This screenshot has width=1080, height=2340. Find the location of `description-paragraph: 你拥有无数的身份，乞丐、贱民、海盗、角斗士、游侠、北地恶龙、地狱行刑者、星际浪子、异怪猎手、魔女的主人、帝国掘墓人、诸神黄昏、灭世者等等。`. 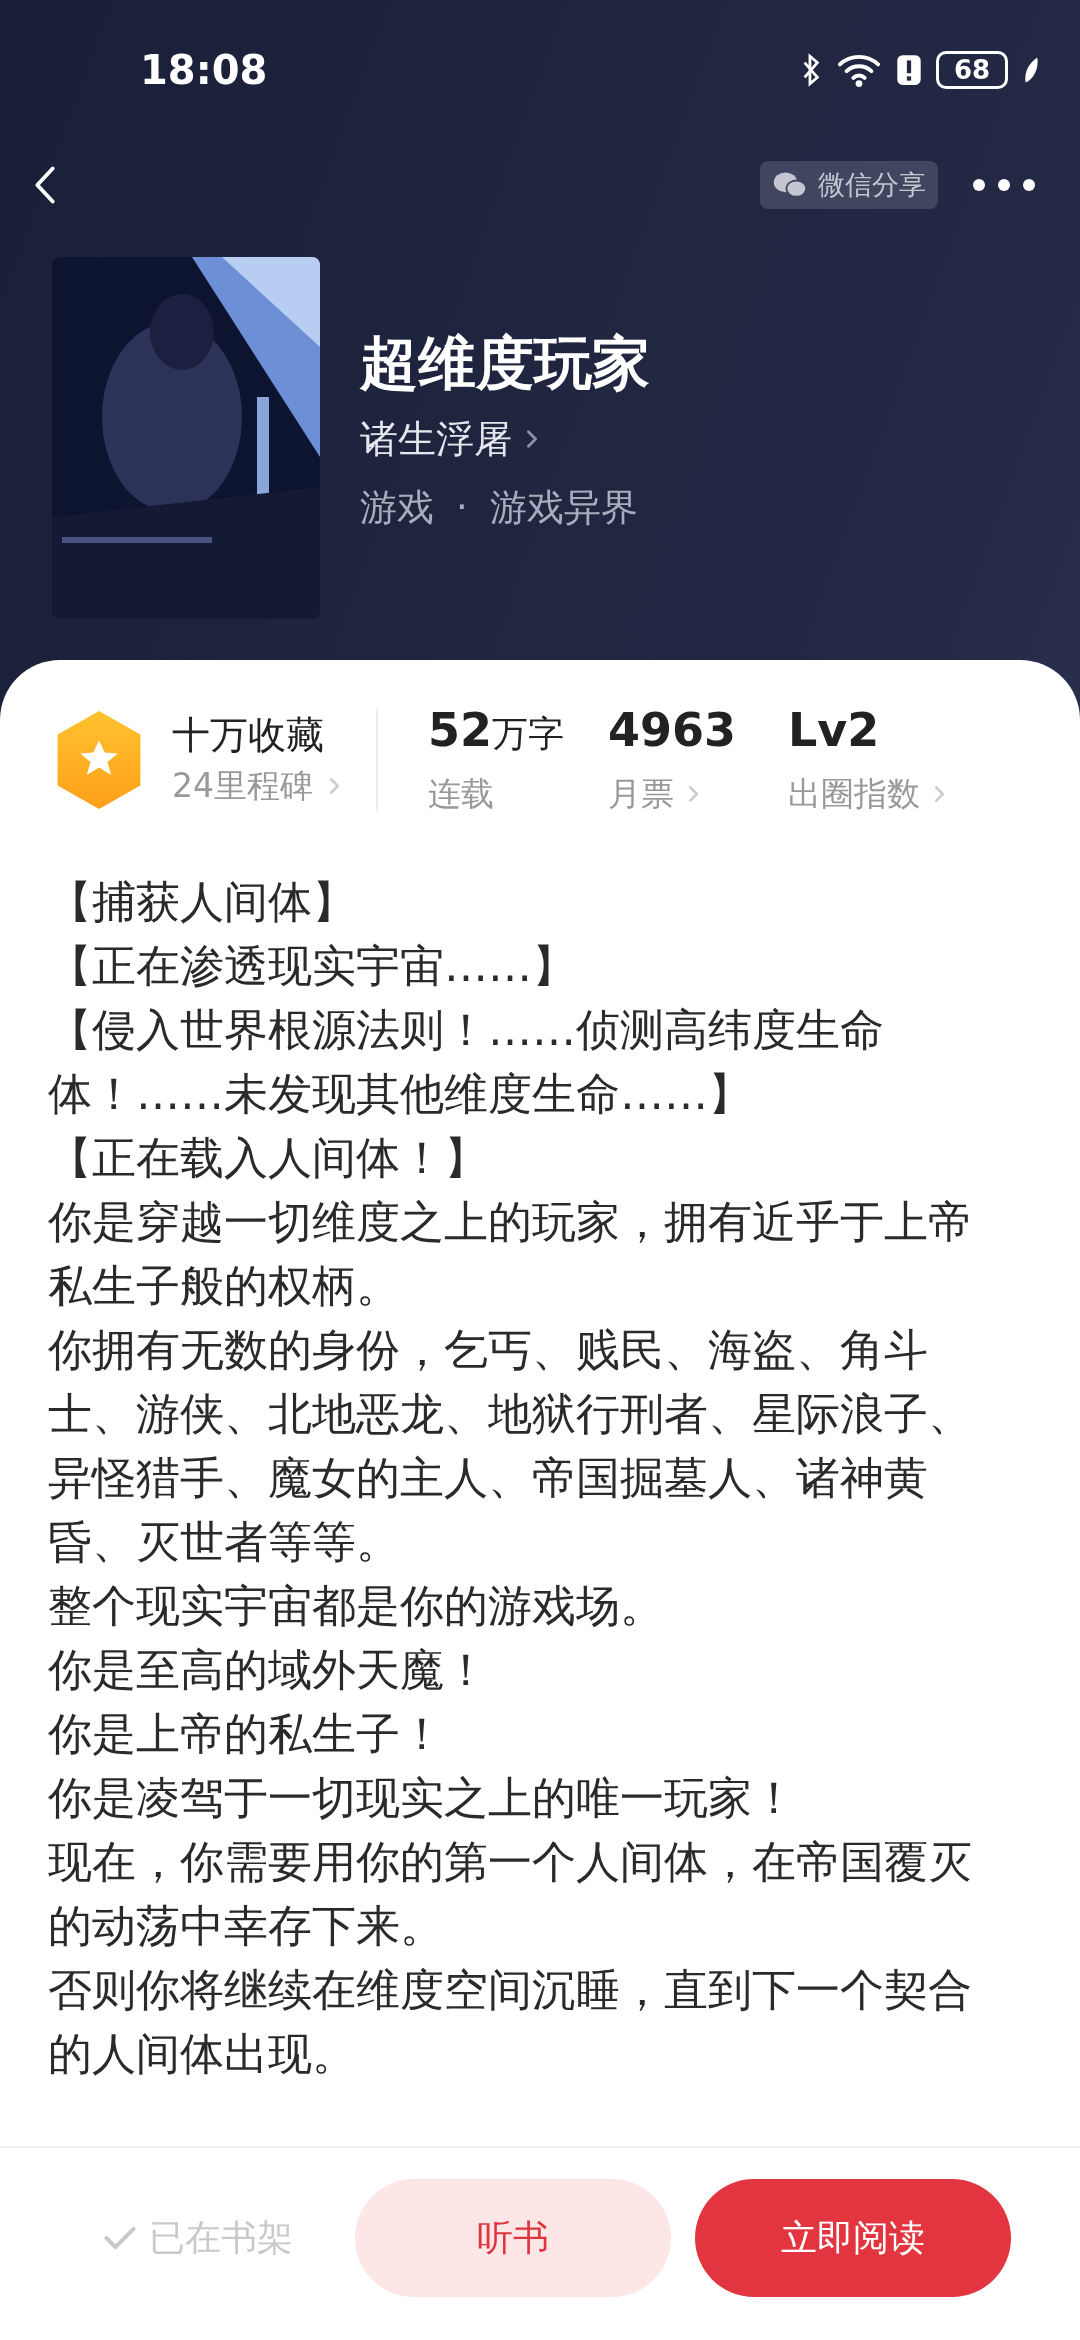

description-paragraph: 你拥有无数的身份，乞丐、贱民、海盗、角斗士、游侠、北地恶龙、地狱行刑者、星际浪子、异怪猎手、魔女的主人、帝国掘墓人、诸神黄昏、灭世者等等。 is located at coordinates (510, 1446).